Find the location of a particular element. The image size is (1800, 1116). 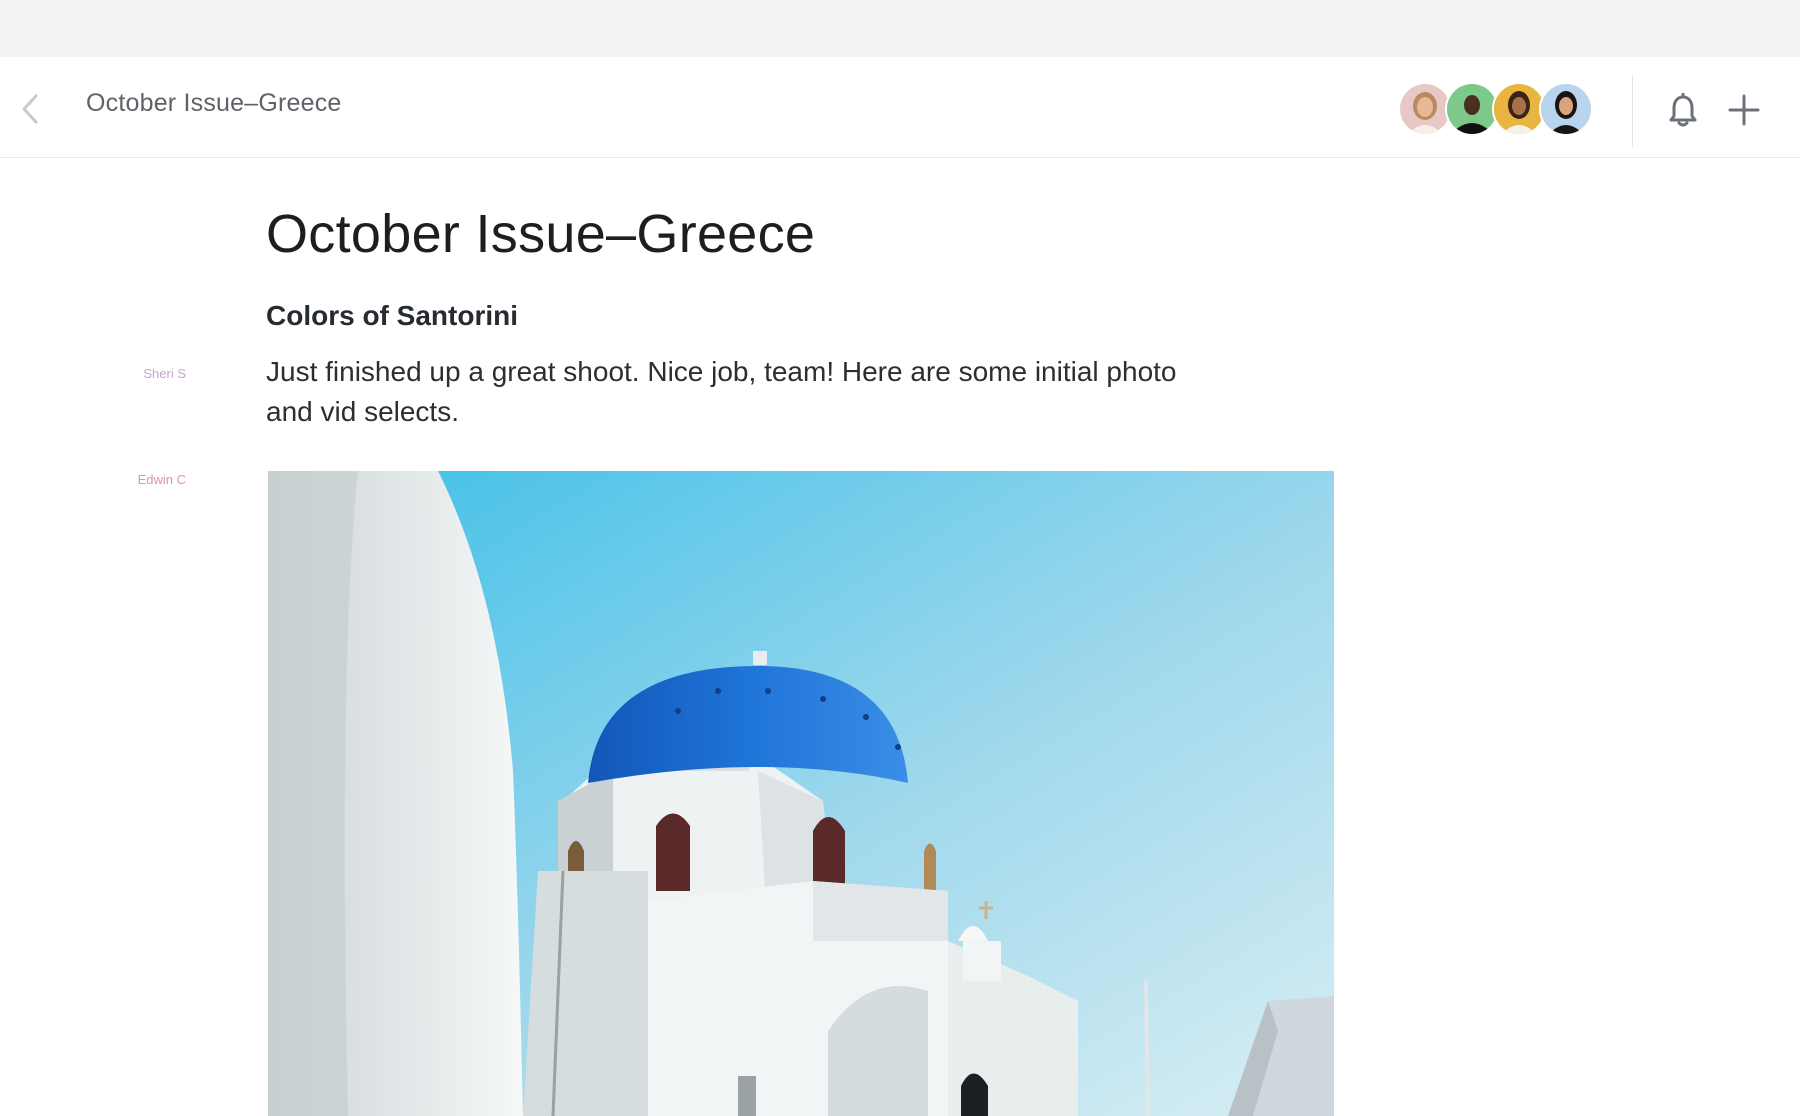

plus-icon is located at coordinates (1744, 110).